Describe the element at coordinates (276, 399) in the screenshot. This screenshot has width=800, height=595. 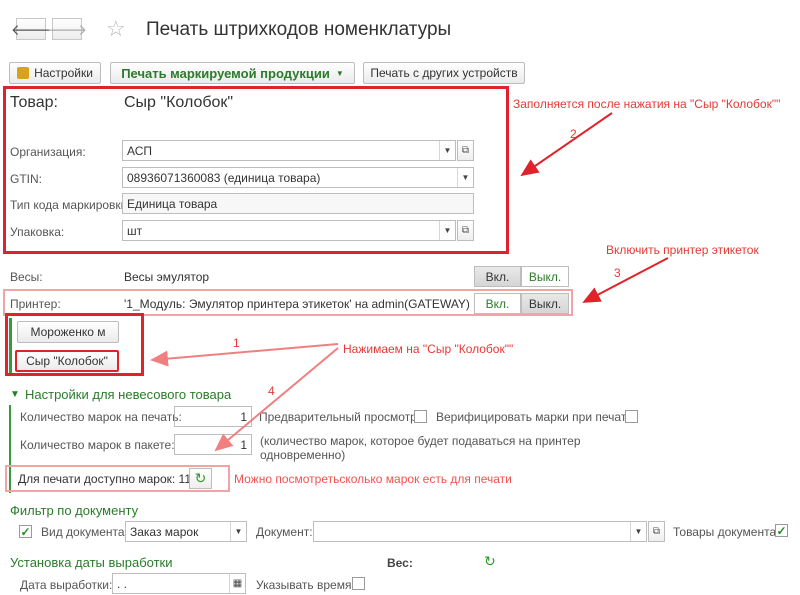
I see `arrow-to-marks-field` at that location.